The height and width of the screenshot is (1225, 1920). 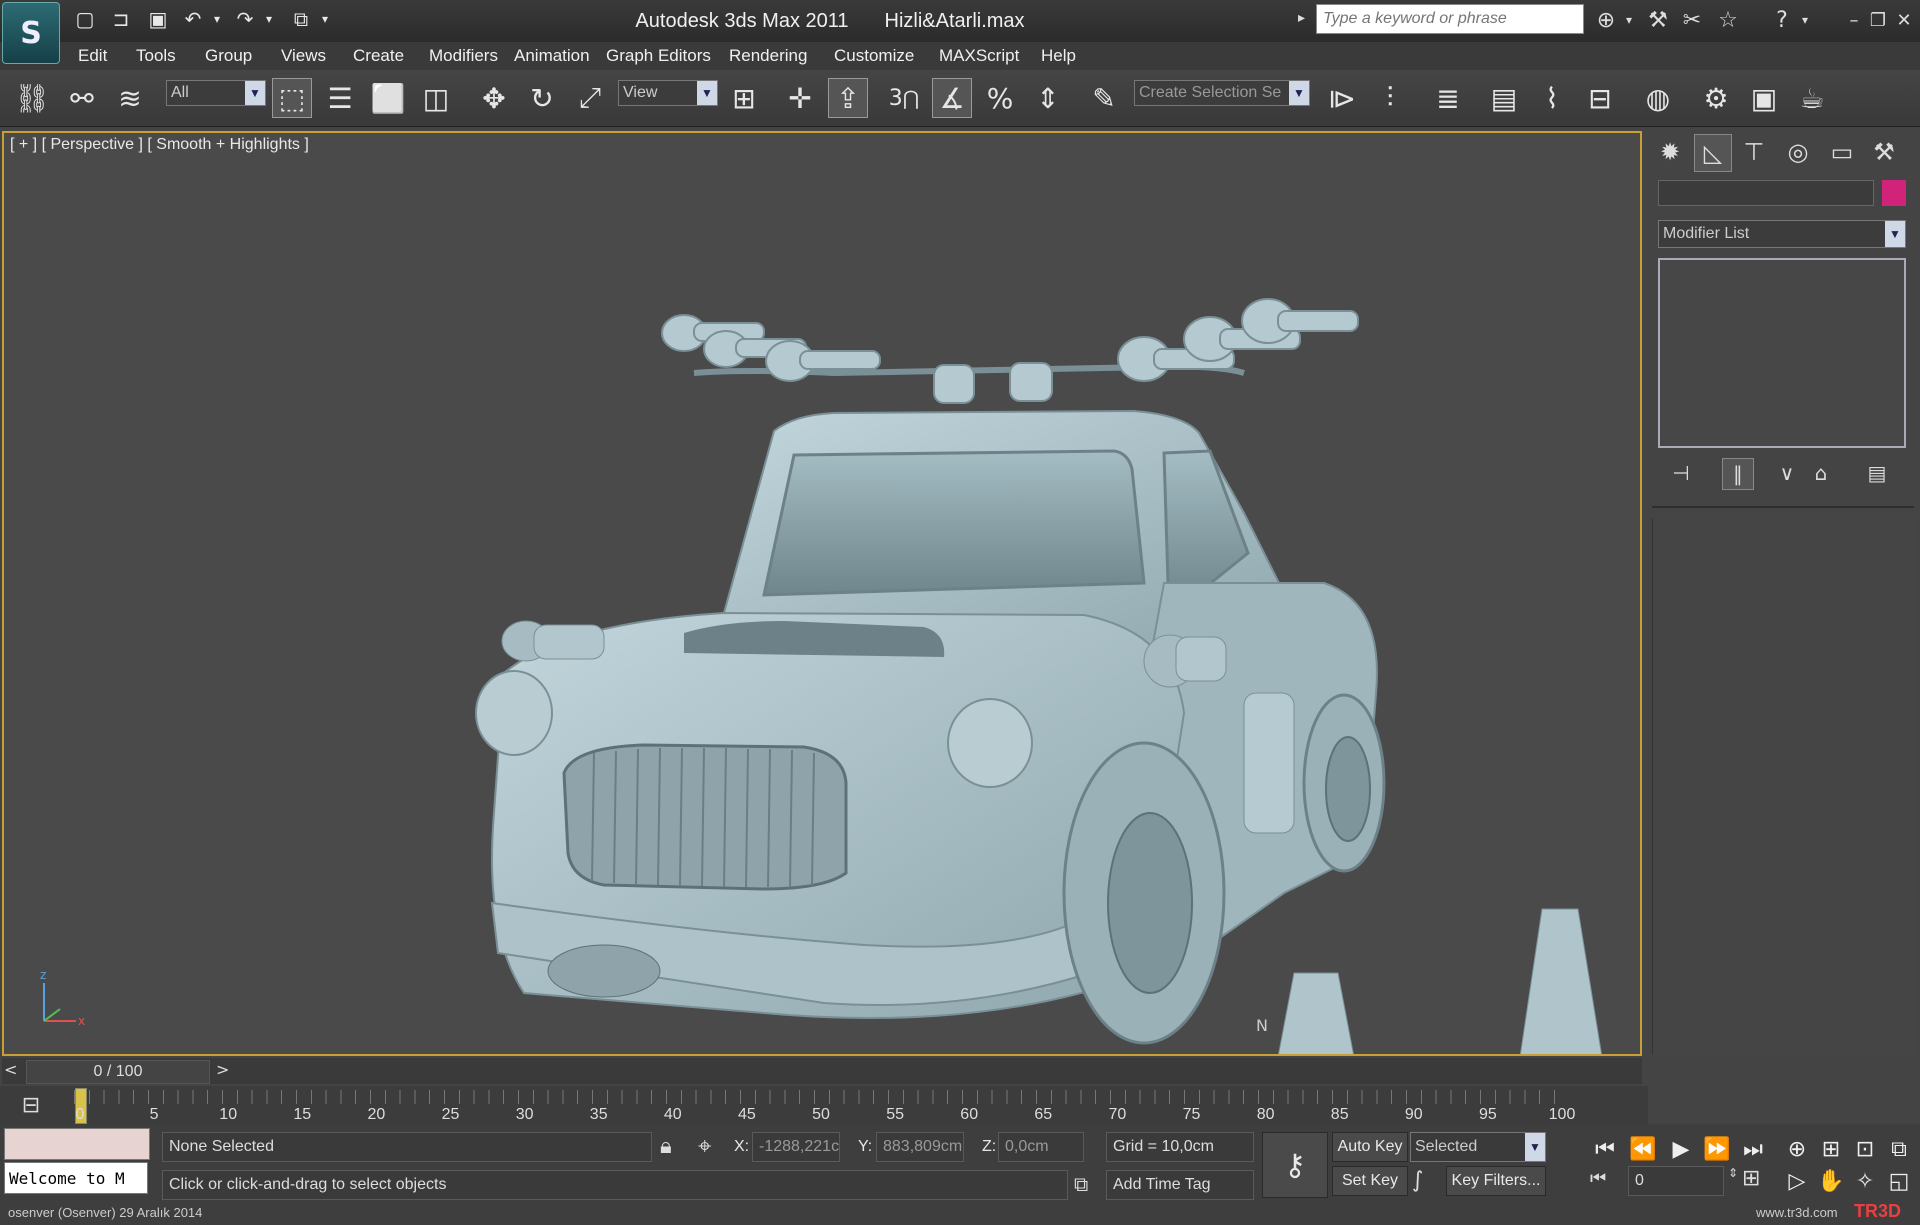 What do you see at coordinates (121, 19) in the screenshot?
I see `open-file-icon: ⊐` at bounding box center [121, 19].